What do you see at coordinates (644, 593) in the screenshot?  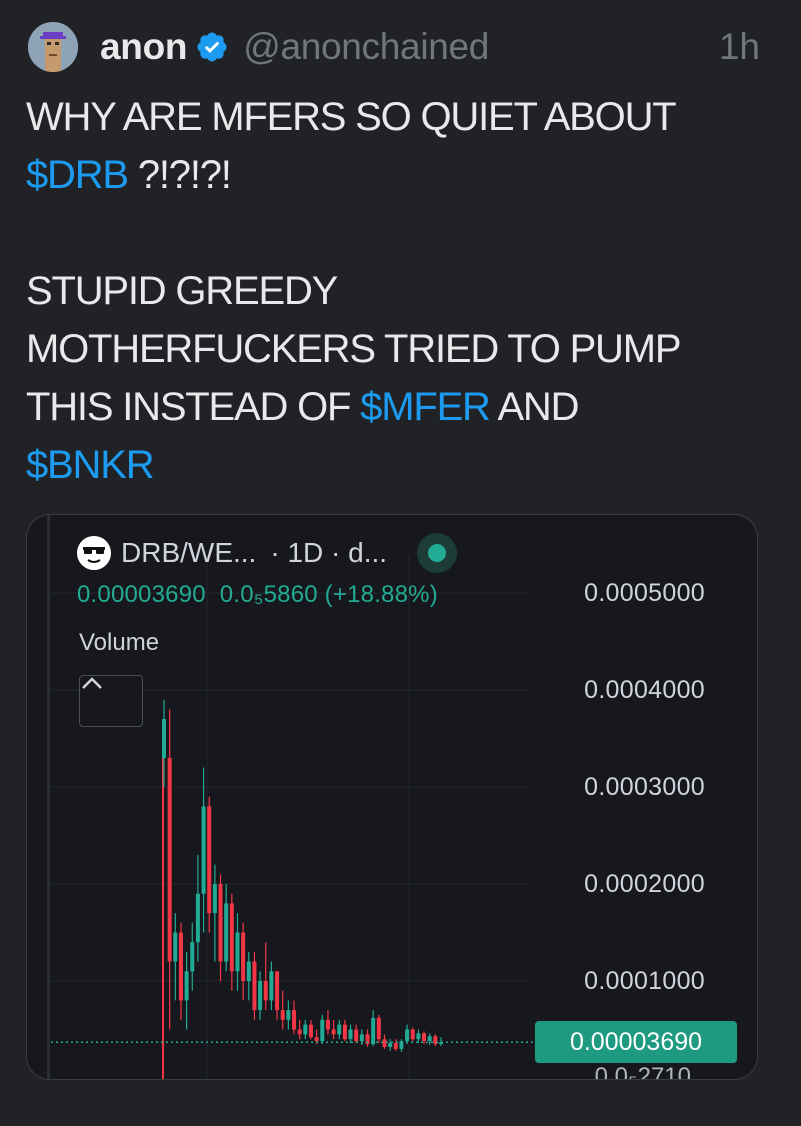 I see `y-tick-label: 0.0005000` at bounding box center [644, 593].